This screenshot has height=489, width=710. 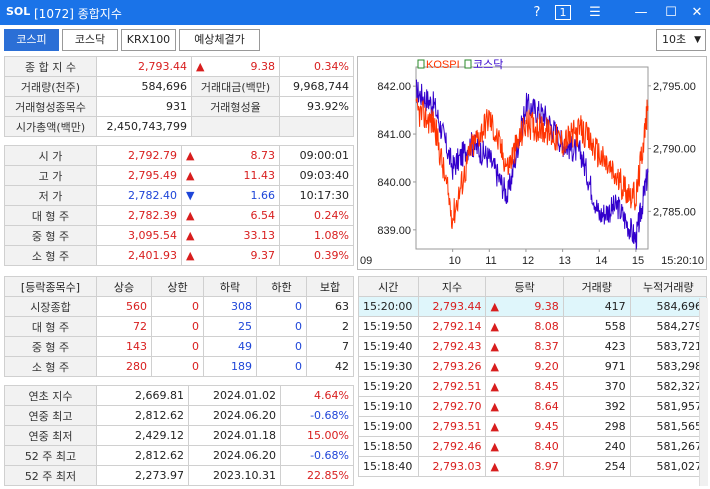 What do you see at coordinates (230, 366) in the screenshot?
I see `breadth-down: 189` at bounding box center [230, 366].